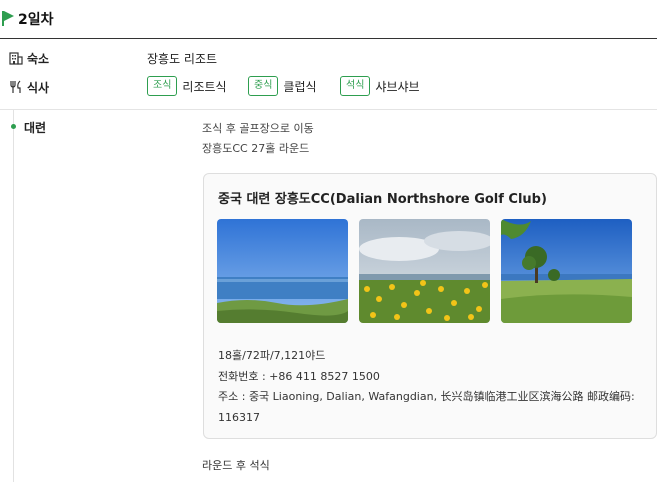 The width and height of the screenshot is (665, 482). I want to click on meal-dinner: 석식 샤브샤브, so click(380, 86).